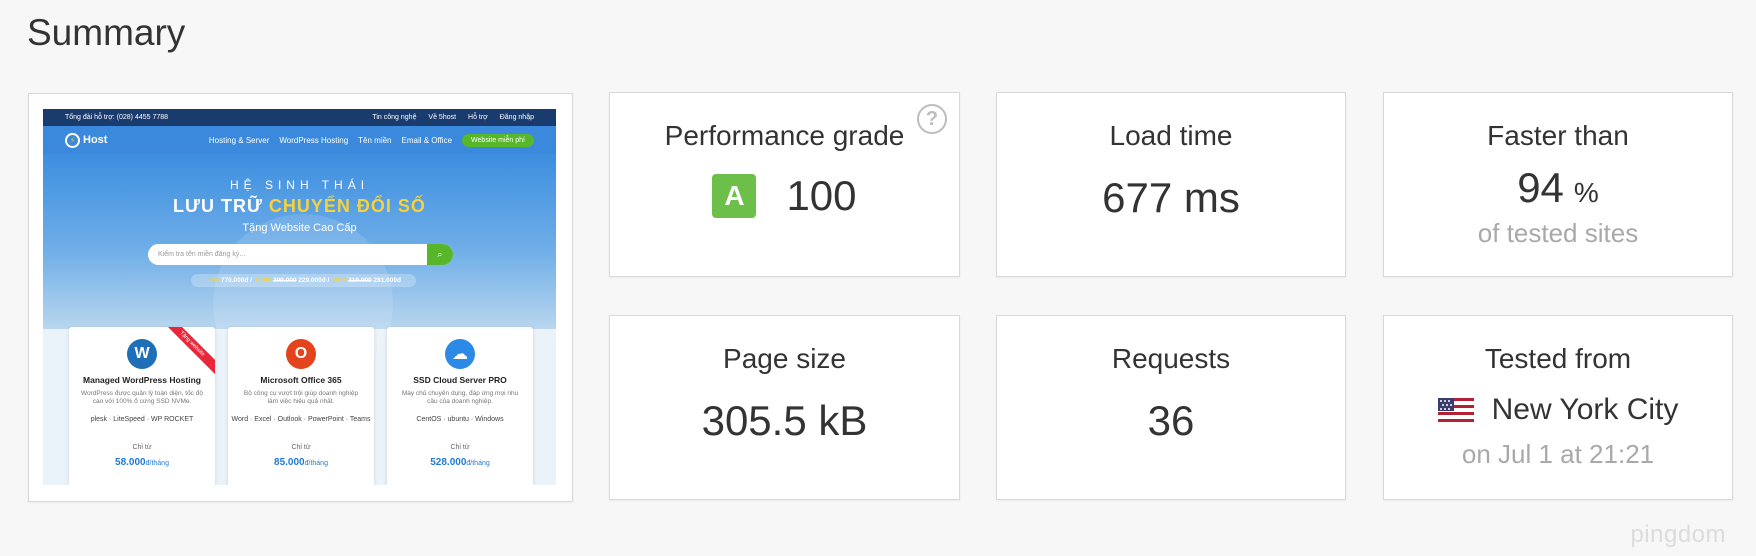 This screenshot has width=1756, height=556. Describe the element at coordinates (1678, 534) in the screenshot. I see `pingdom-logo: pingdom` at that location.